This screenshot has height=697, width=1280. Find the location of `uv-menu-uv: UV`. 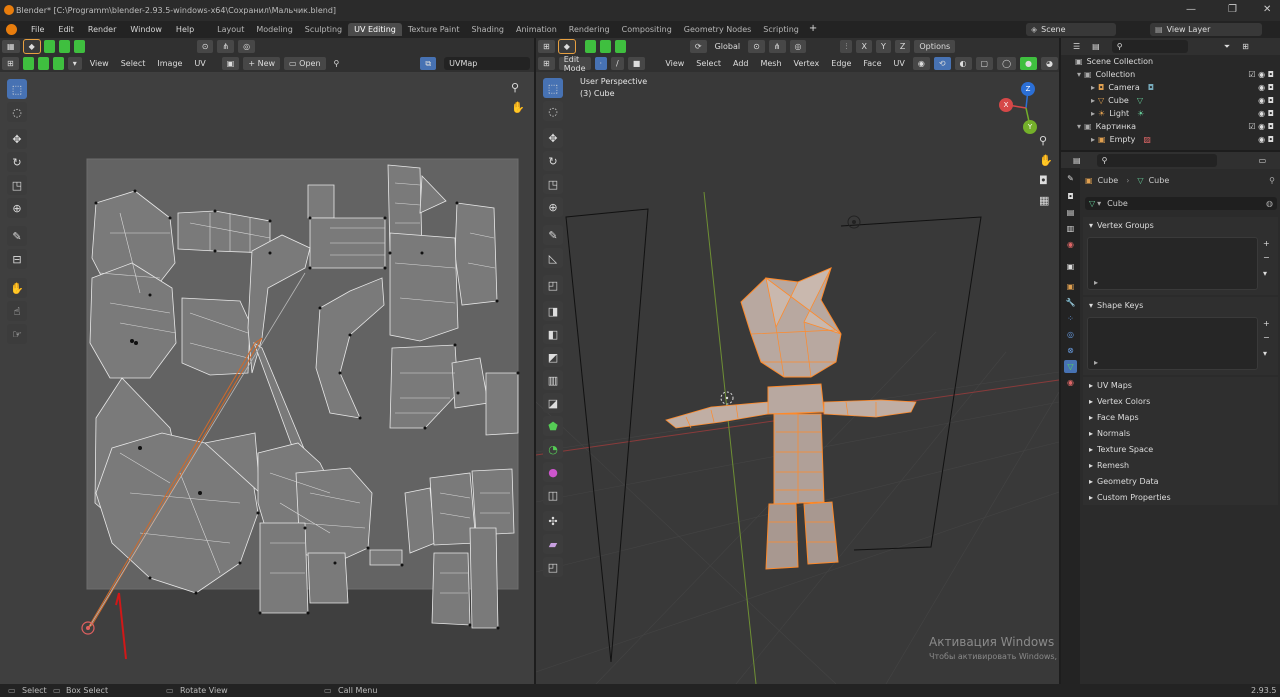

uv-menu-uv: UV is located at coordinates (199, 63).